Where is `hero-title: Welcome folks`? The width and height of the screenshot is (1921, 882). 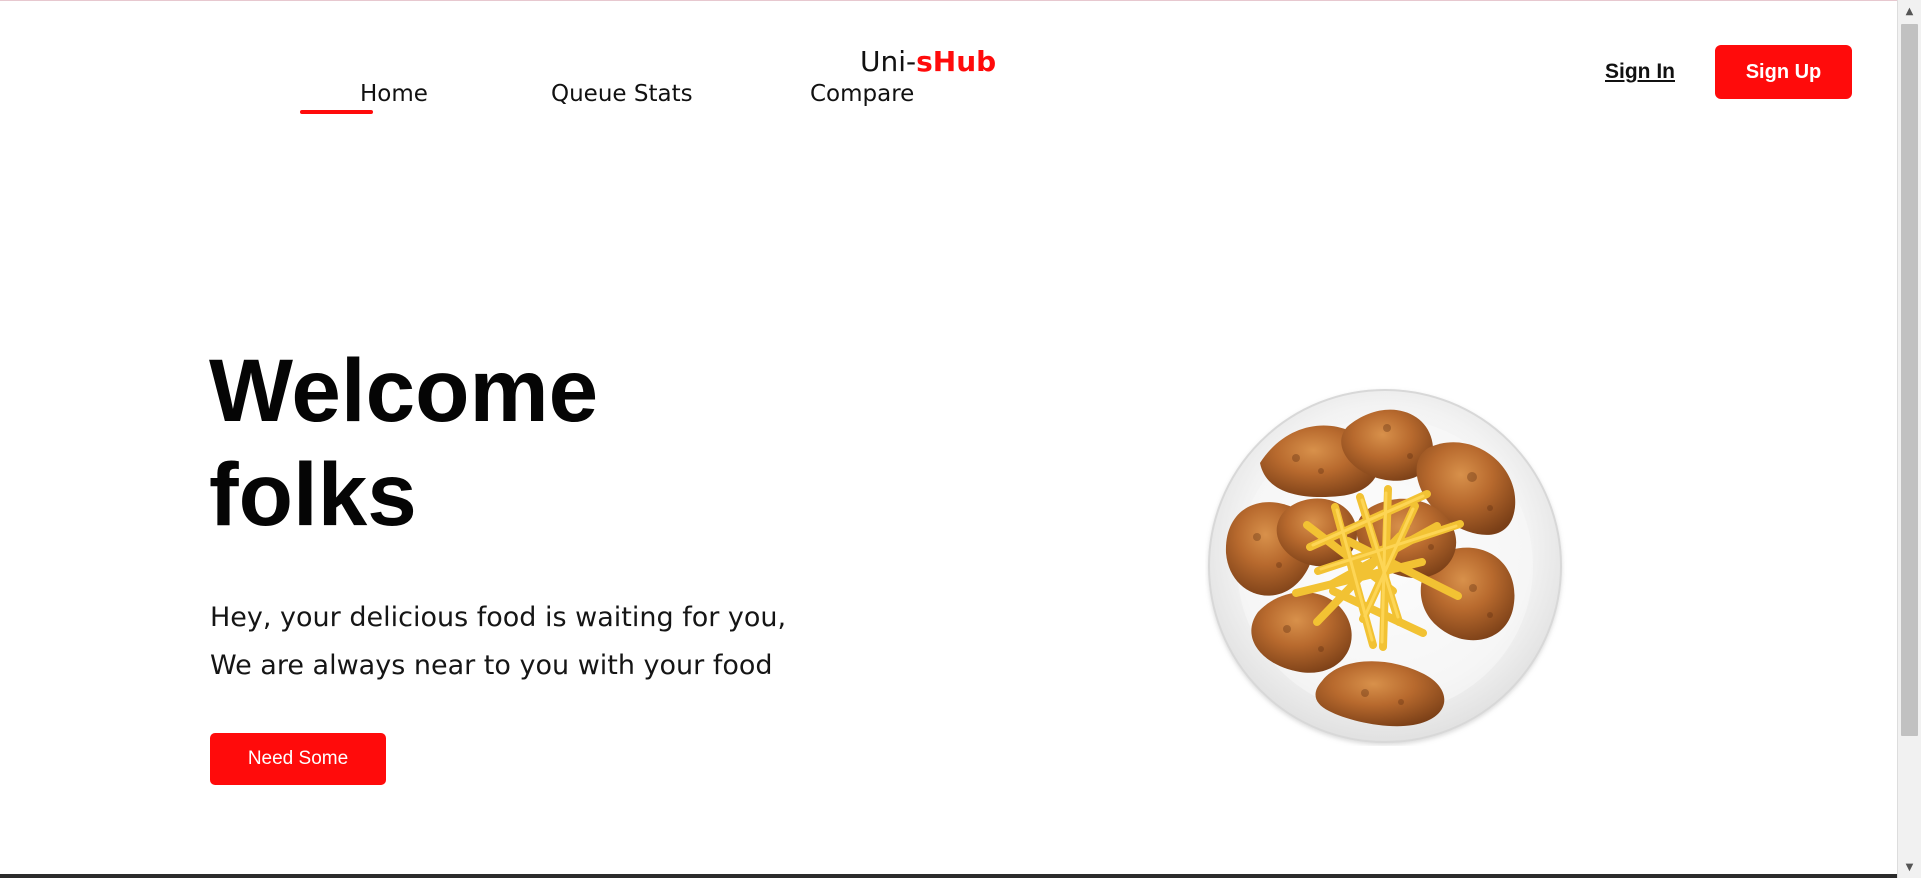
hero-title: Welcome folks is located at coordinates (489, 442).